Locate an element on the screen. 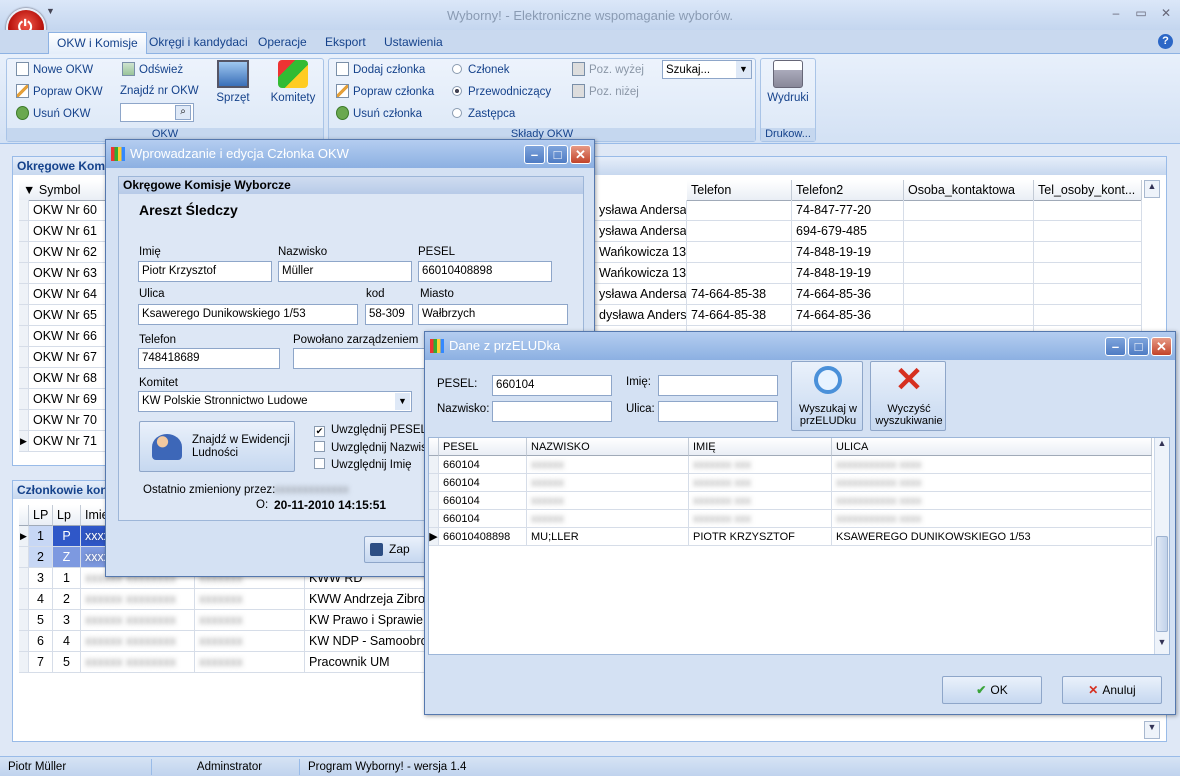 This screenshot has width=1180, height=776. member-lp2-cell: 1 is located at coordinates (67, 578).